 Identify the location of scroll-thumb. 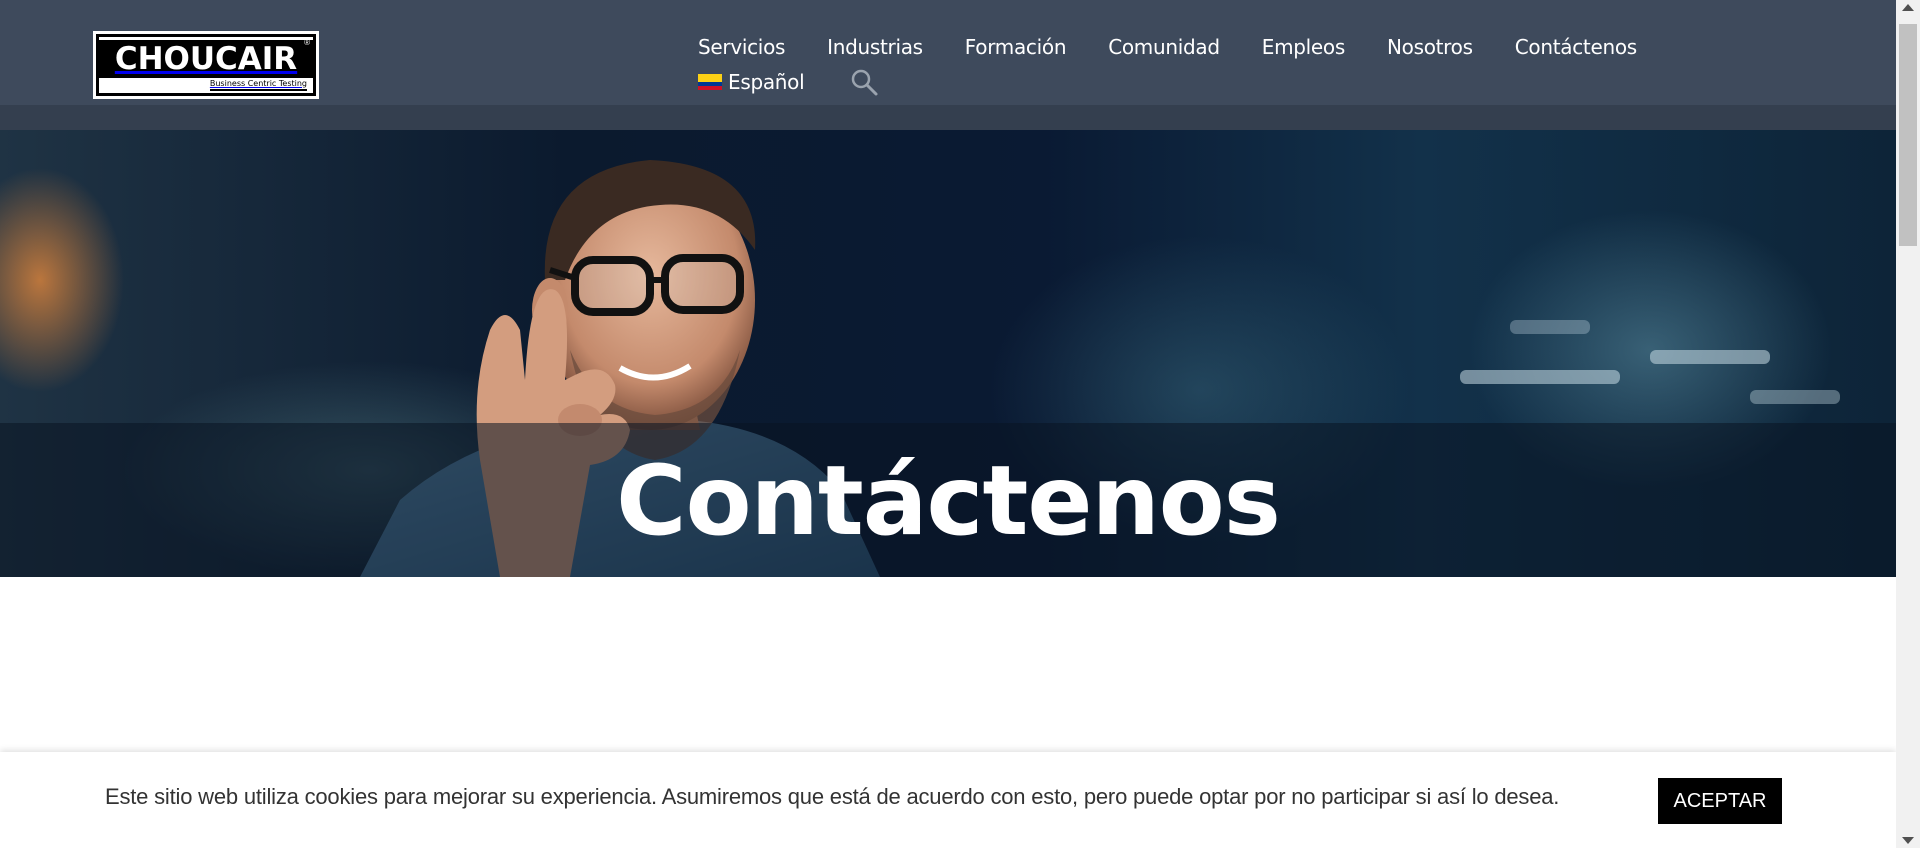
(1908, 135).